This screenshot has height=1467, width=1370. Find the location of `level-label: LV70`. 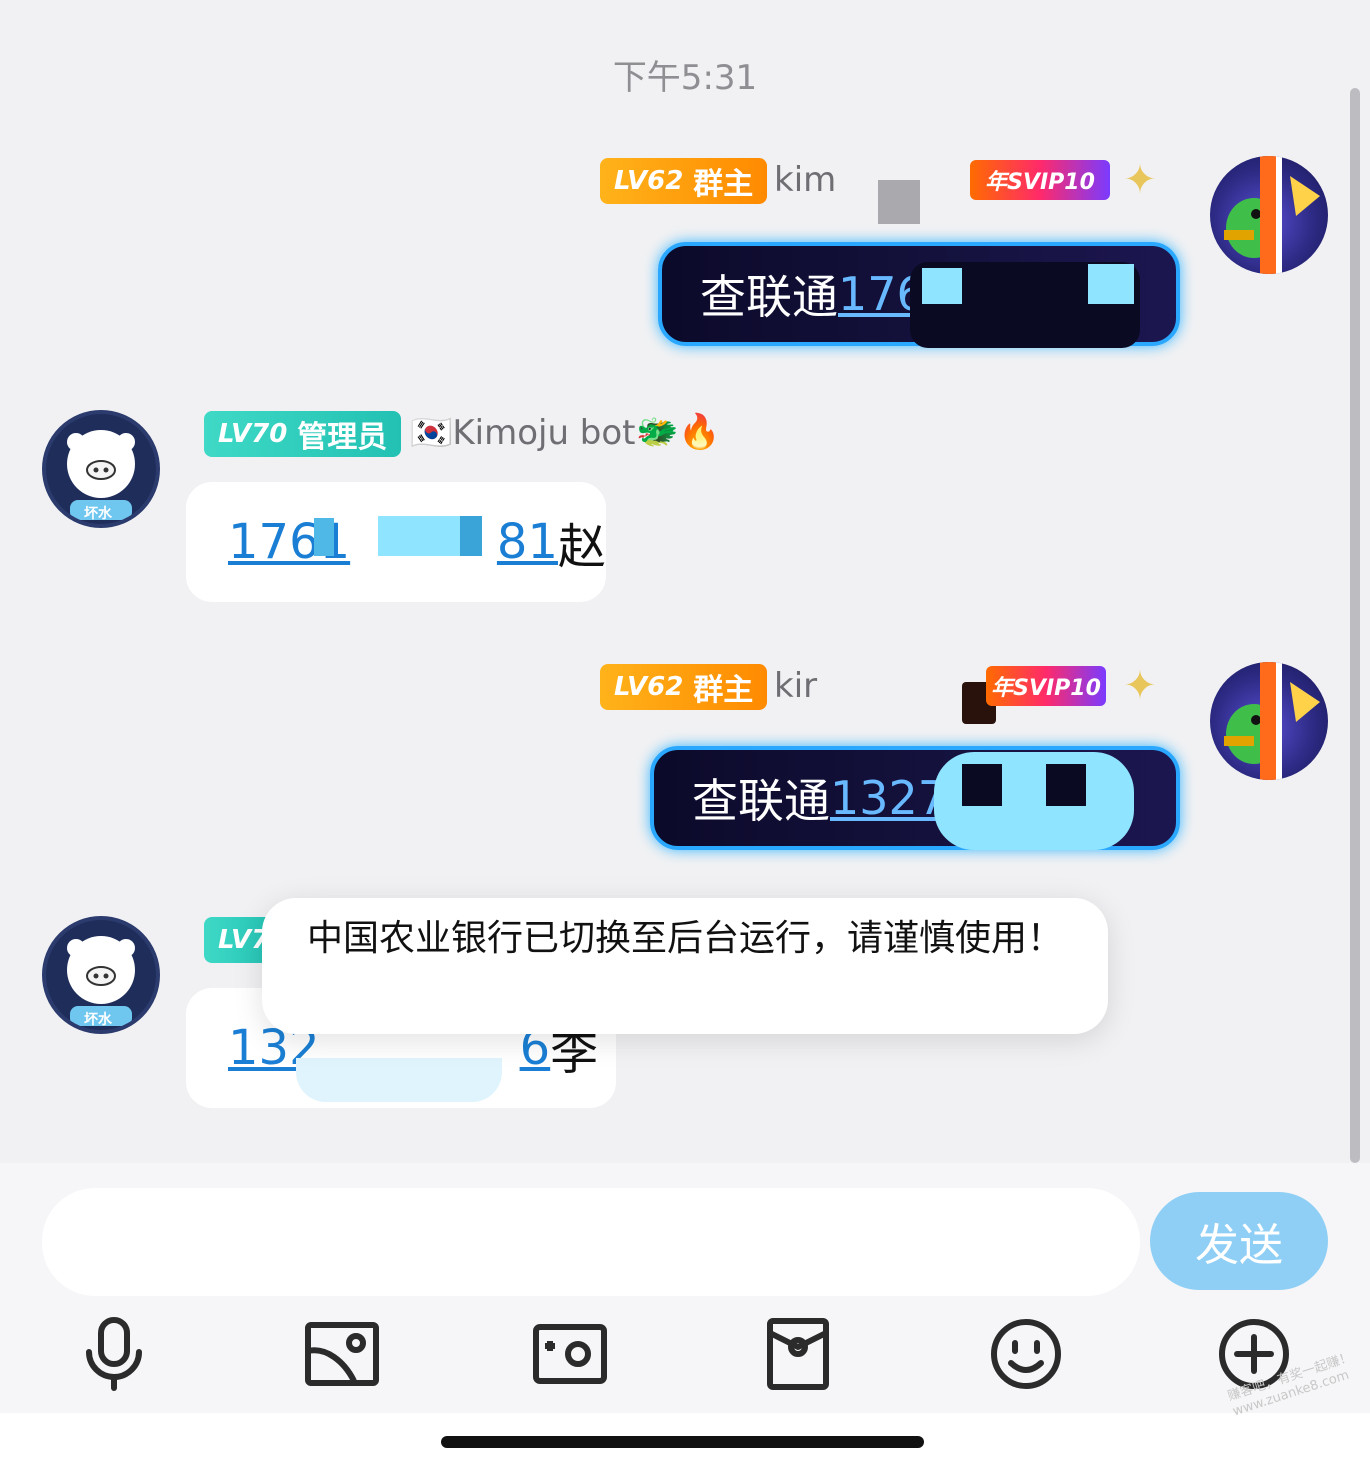

level-label: LV70 is located at coordinates (253, 434).